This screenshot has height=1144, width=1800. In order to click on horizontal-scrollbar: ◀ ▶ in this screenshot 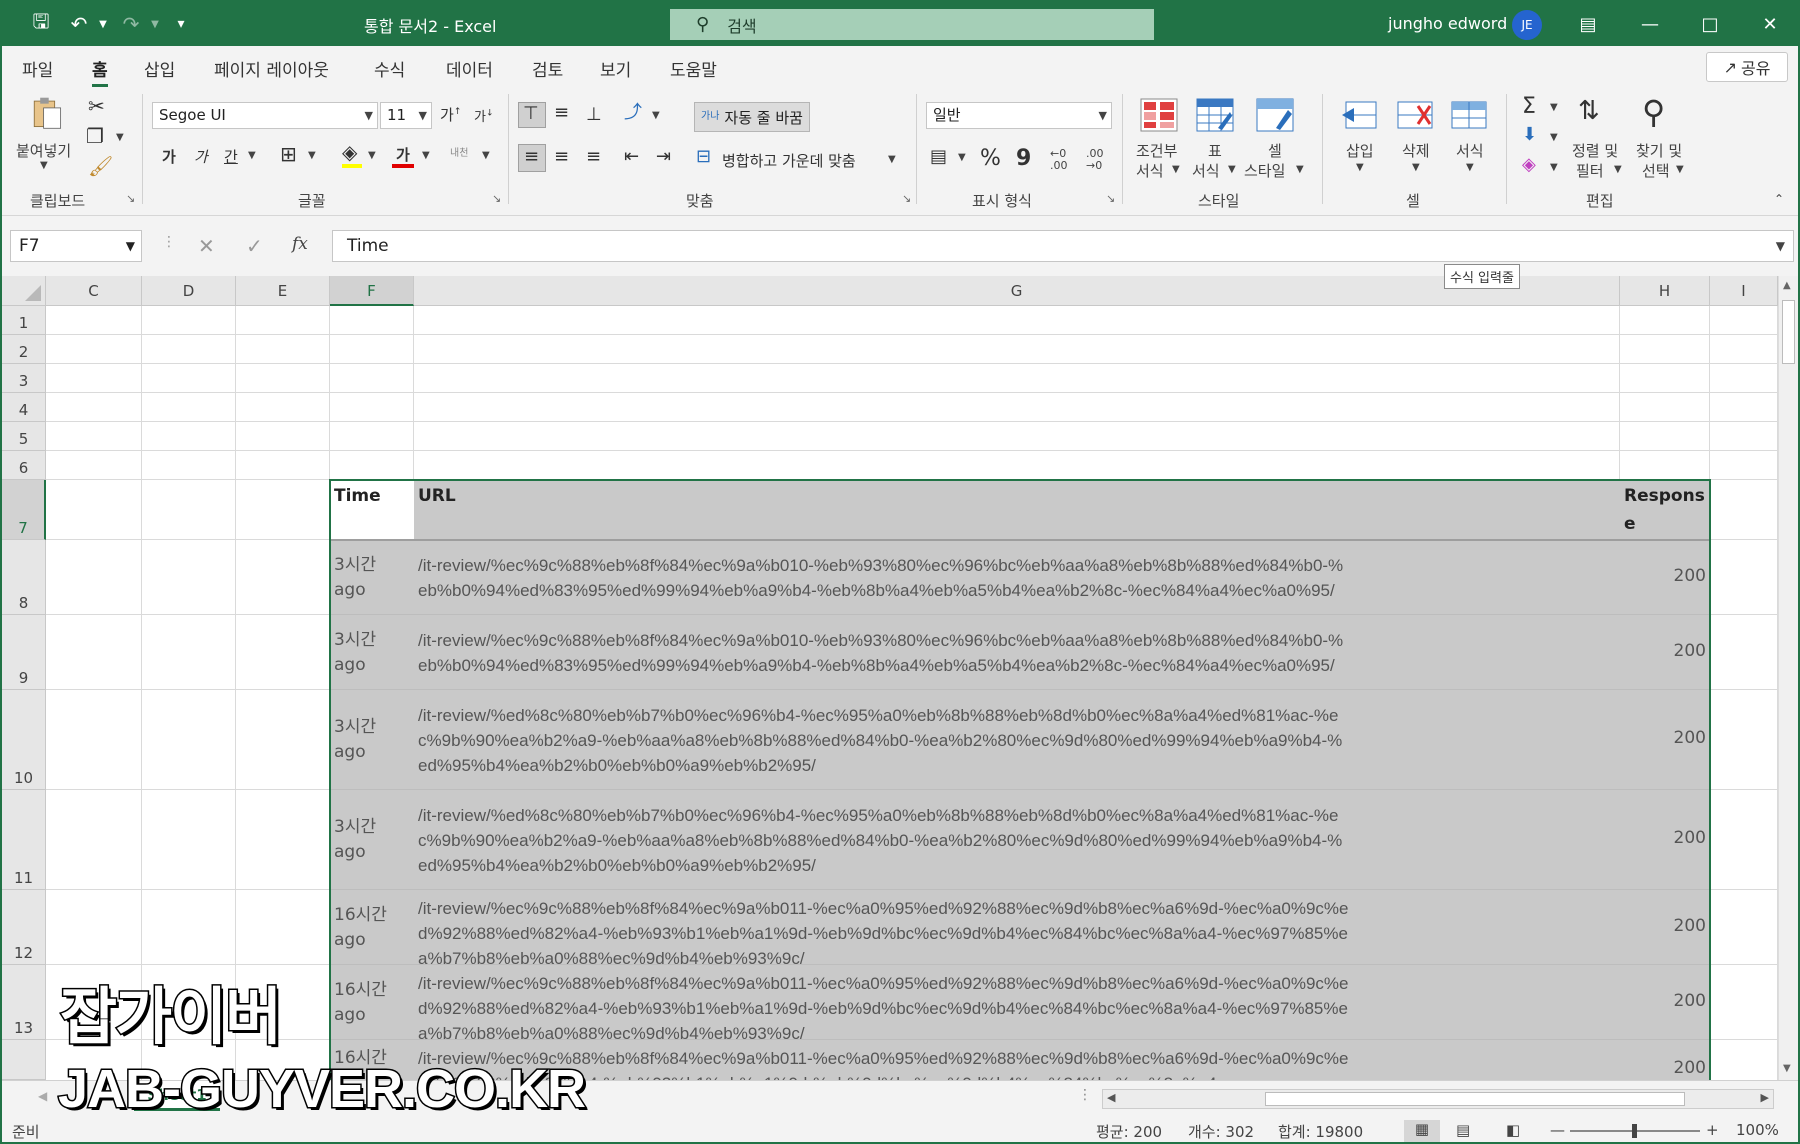, I will do `click(1438, 1099)`.